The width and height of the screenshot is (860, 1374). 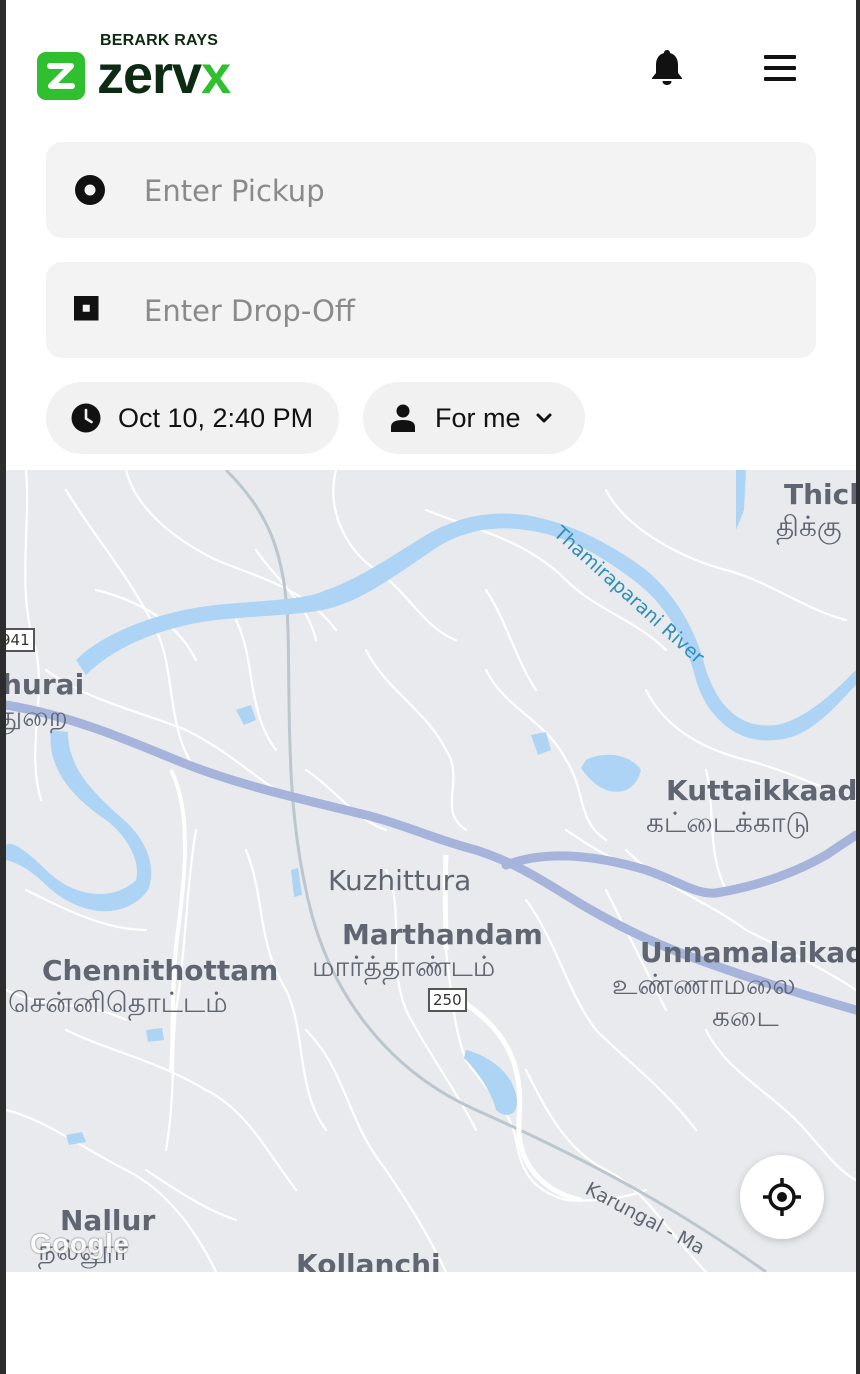 I want to click on map-road-shield-941: 941, so click(x=20, y=640).